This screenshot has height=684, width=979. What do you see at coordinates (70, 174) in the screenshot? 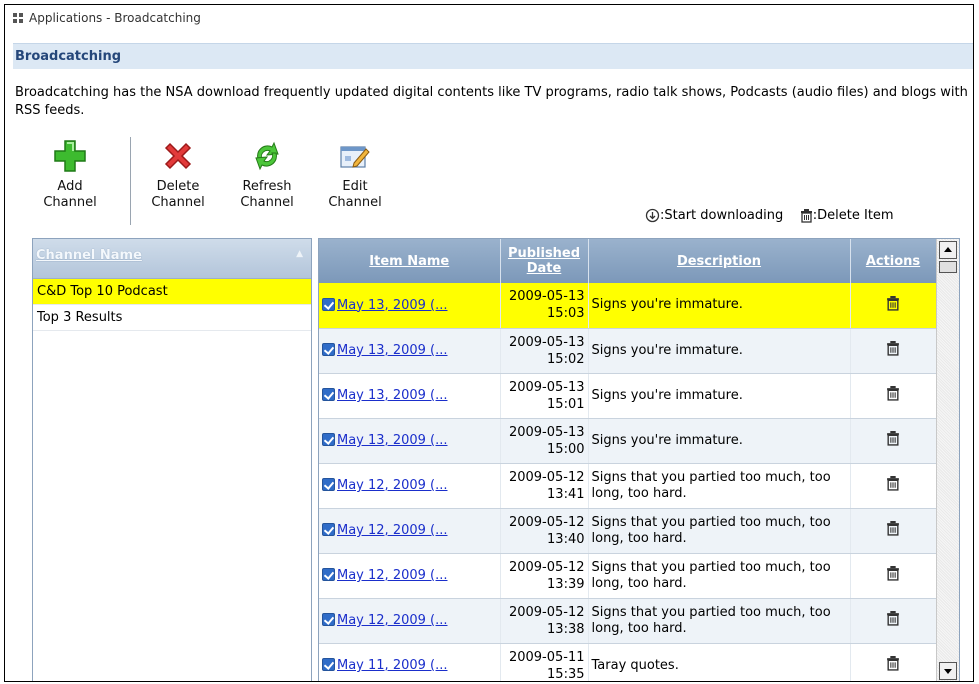
I see `add-channel-button: Add Channel` at bounding box center [70, 174].